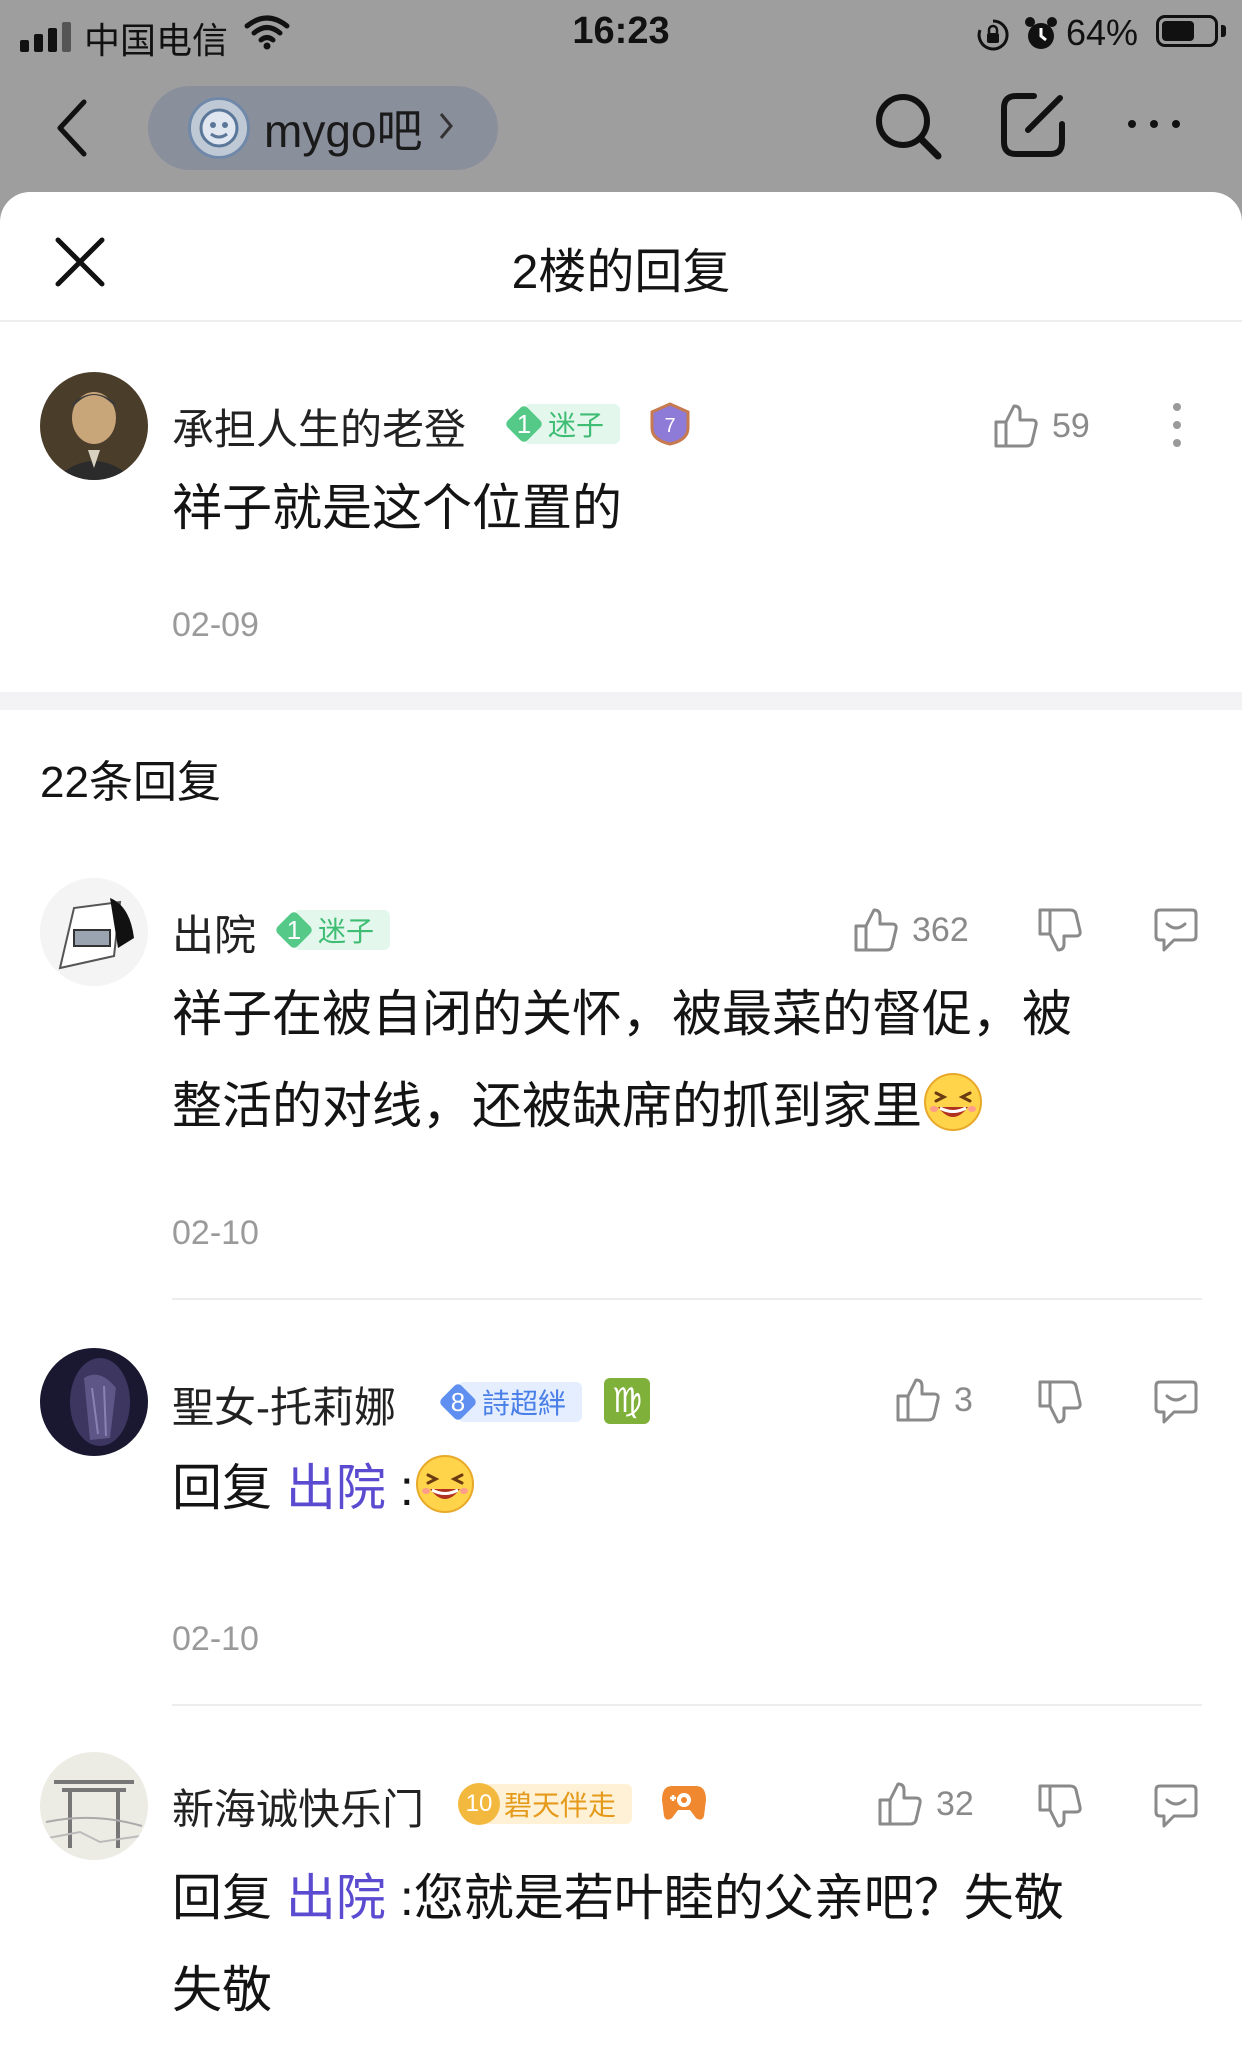 This screenshot has height=2065, width=1242. Describe the element at coordinates (731, 1898) in the screenshot. I see `reply-text-content: :您就是若叶睦的父亲吧？失敬` at that location.